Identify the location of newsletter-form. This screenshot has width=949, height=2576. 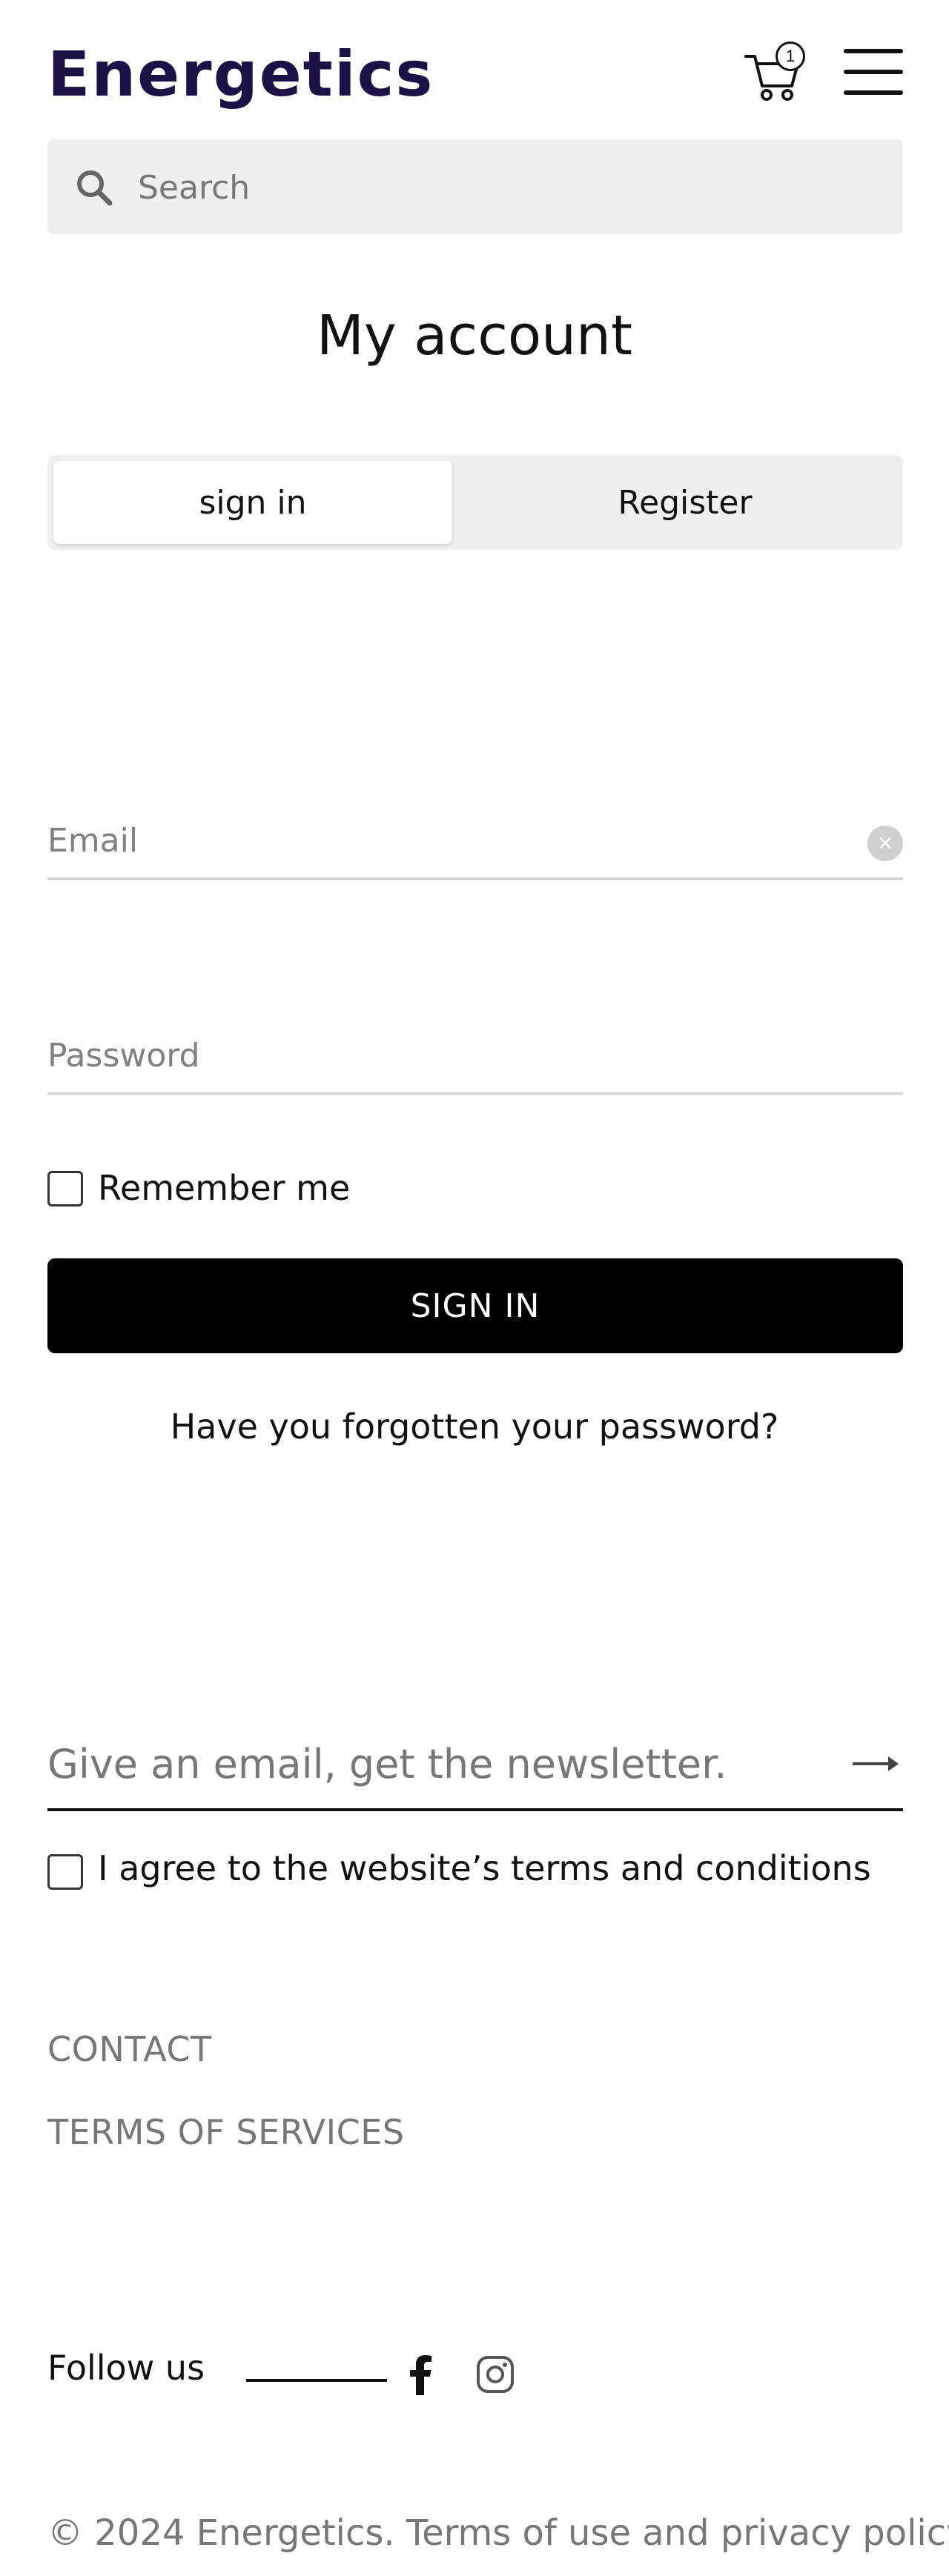
(475, 1772).